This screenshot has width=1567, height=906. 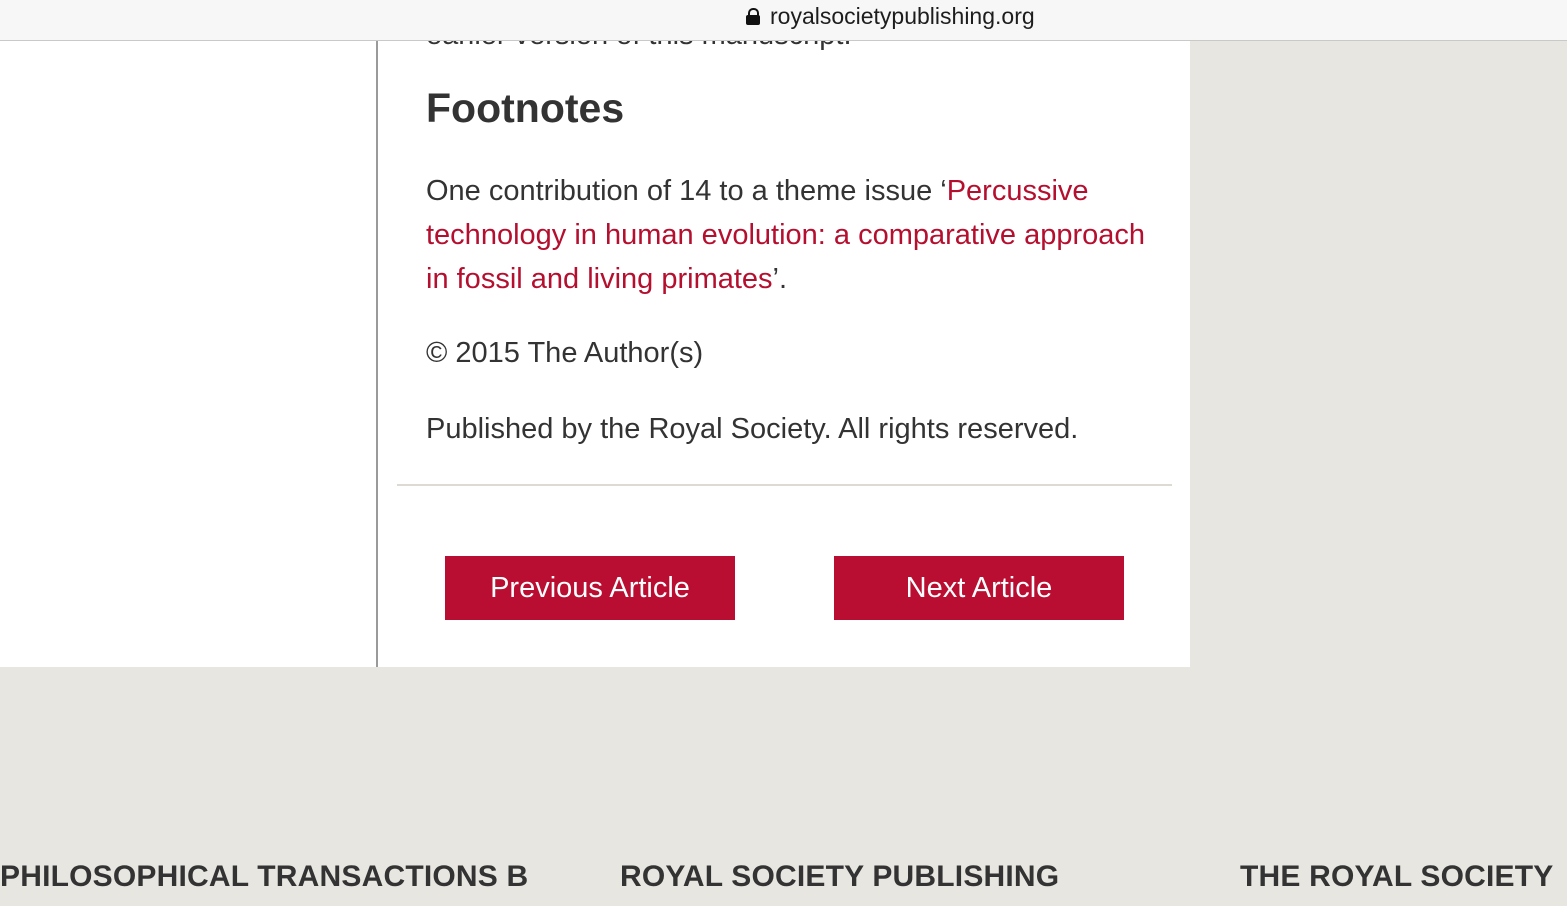 What do you see at coordinates (753, 16) in the screenshot?
I see `lock-icon` at bounding box center [753, 16].